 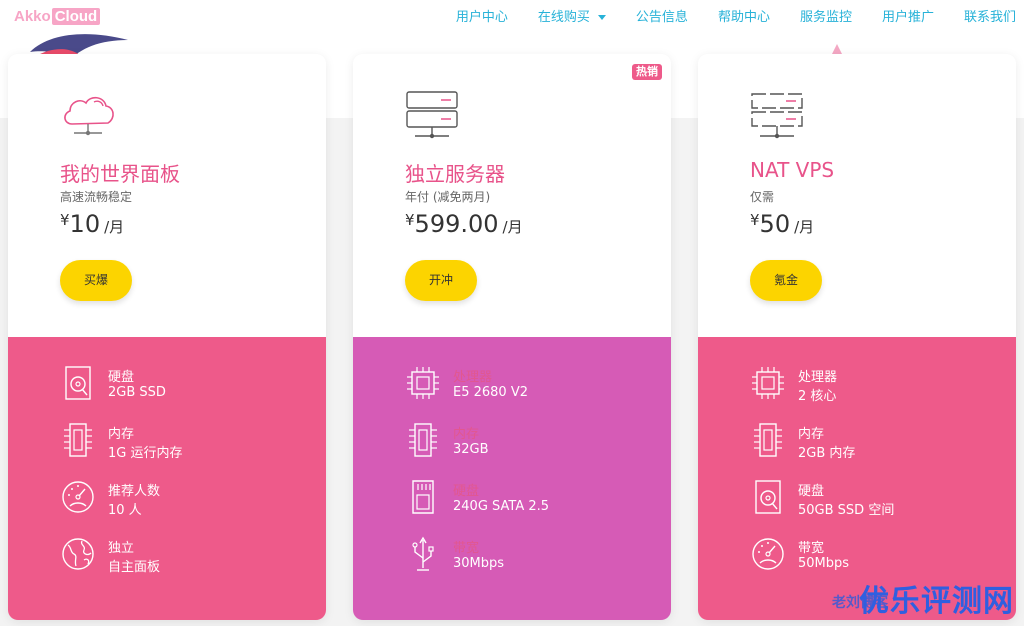 I want to click on buy-button: 开冲, so click(x=441, y=280).